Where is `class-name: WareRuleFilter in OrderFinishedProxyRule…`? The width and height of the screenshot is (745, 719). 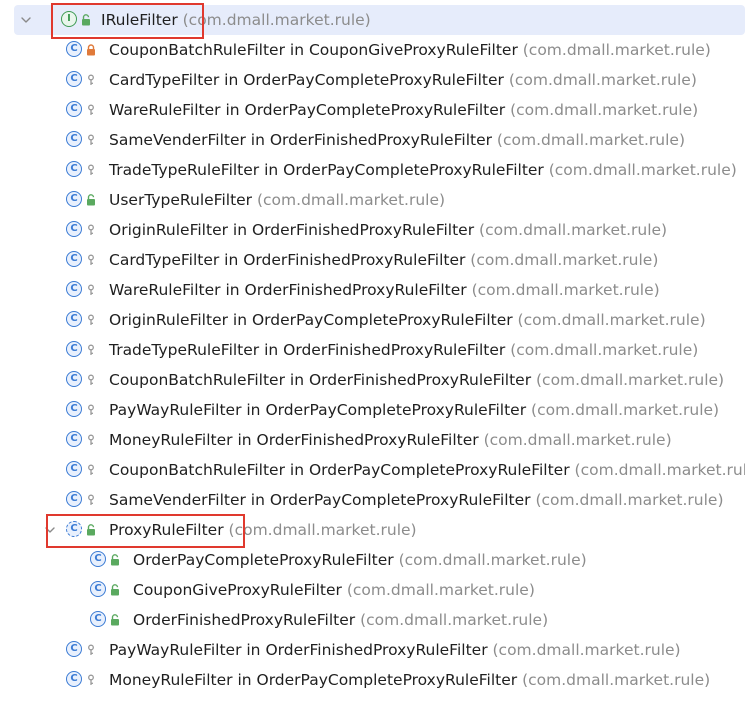
class-name: WareRuleFilter in OrderFinishedProxyRule… is located at coordinates (288, 290).